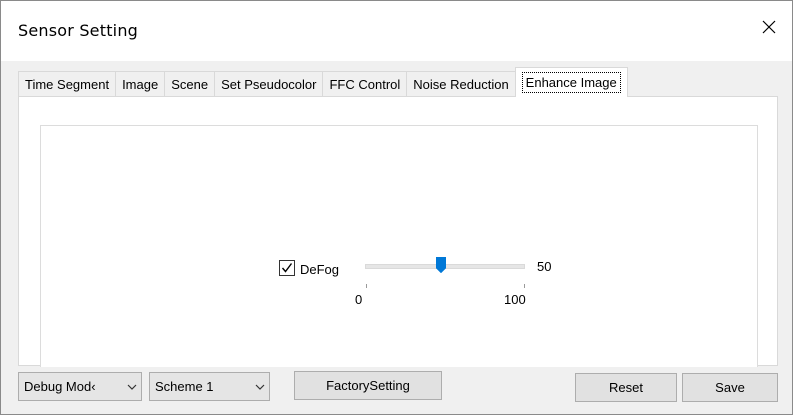  Describe the element at coordinates (515, 299) in the screenshot. I see `defog-max-label: 100` at that location.